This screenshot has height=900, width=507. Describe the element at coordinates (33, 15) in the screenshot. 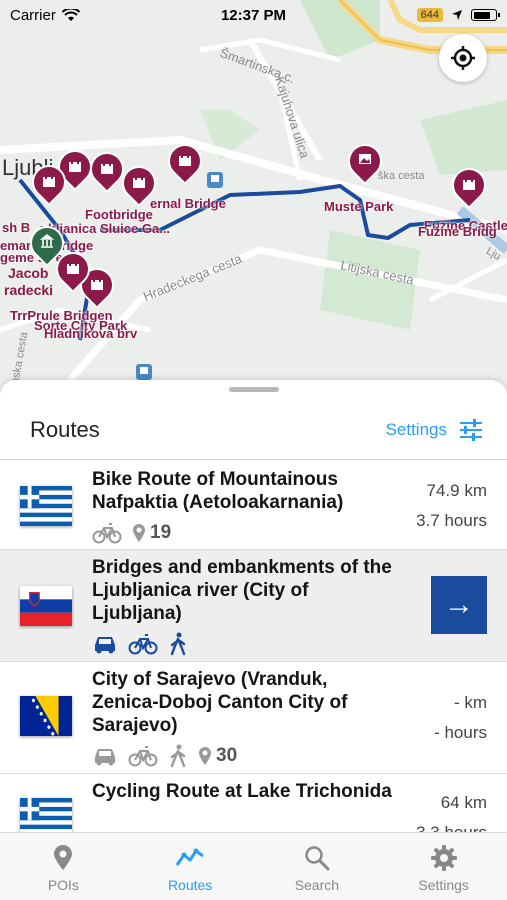

I see `carrier-label: Carrier` at that location.